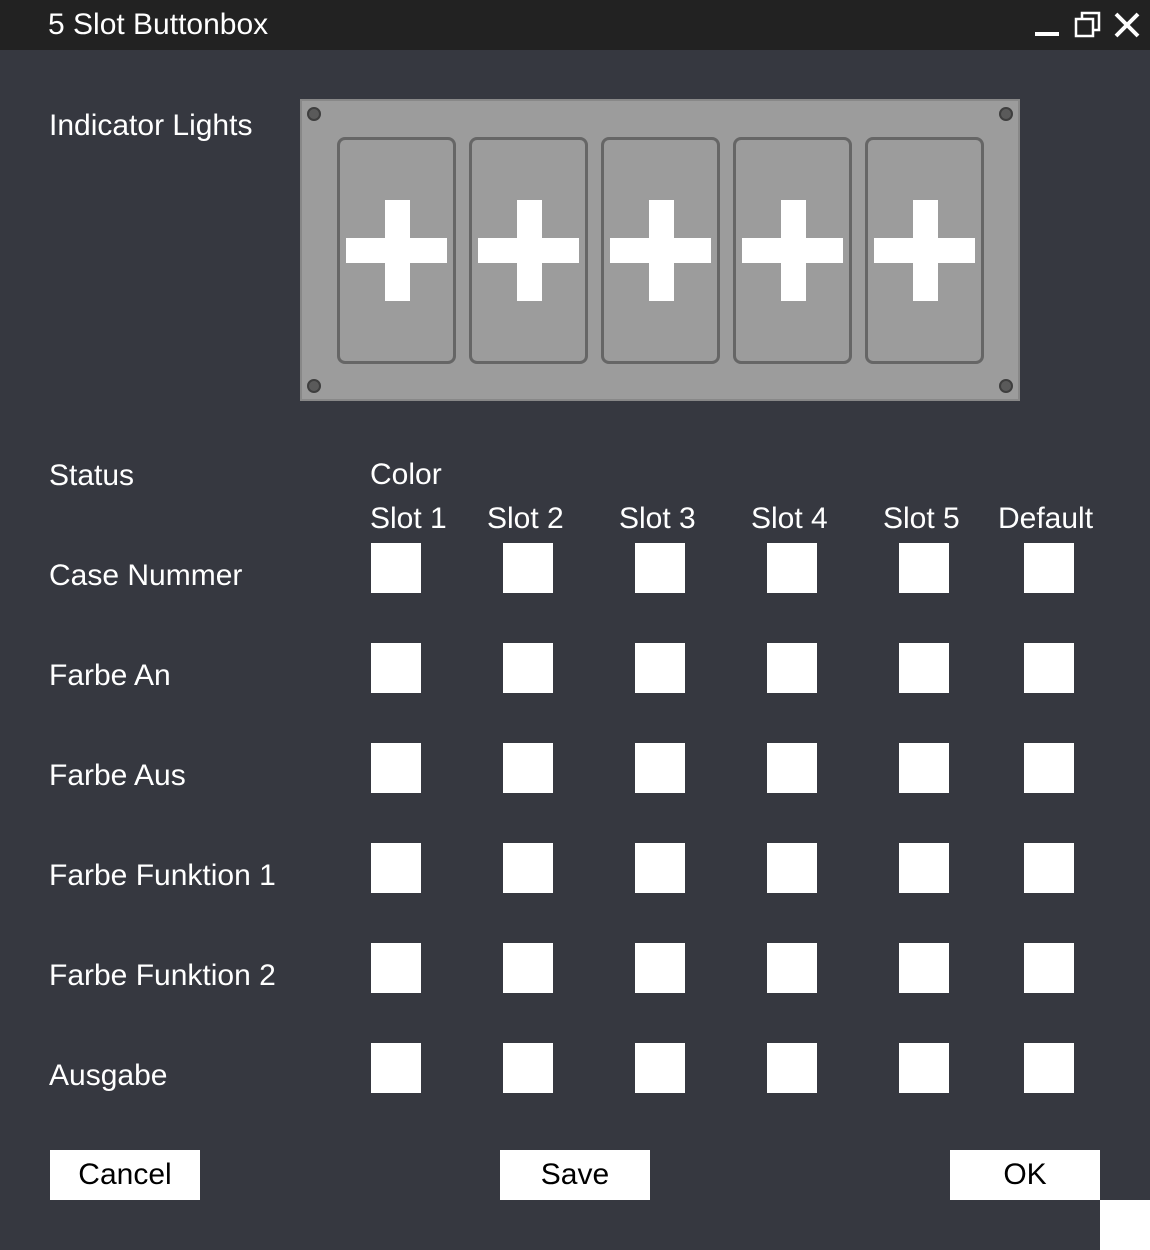  What do you see at coordinates (117, 775) in the screenshot?
I see `row-label-farbe-aus: Farbe Aus` at bounding box center [117, 775].